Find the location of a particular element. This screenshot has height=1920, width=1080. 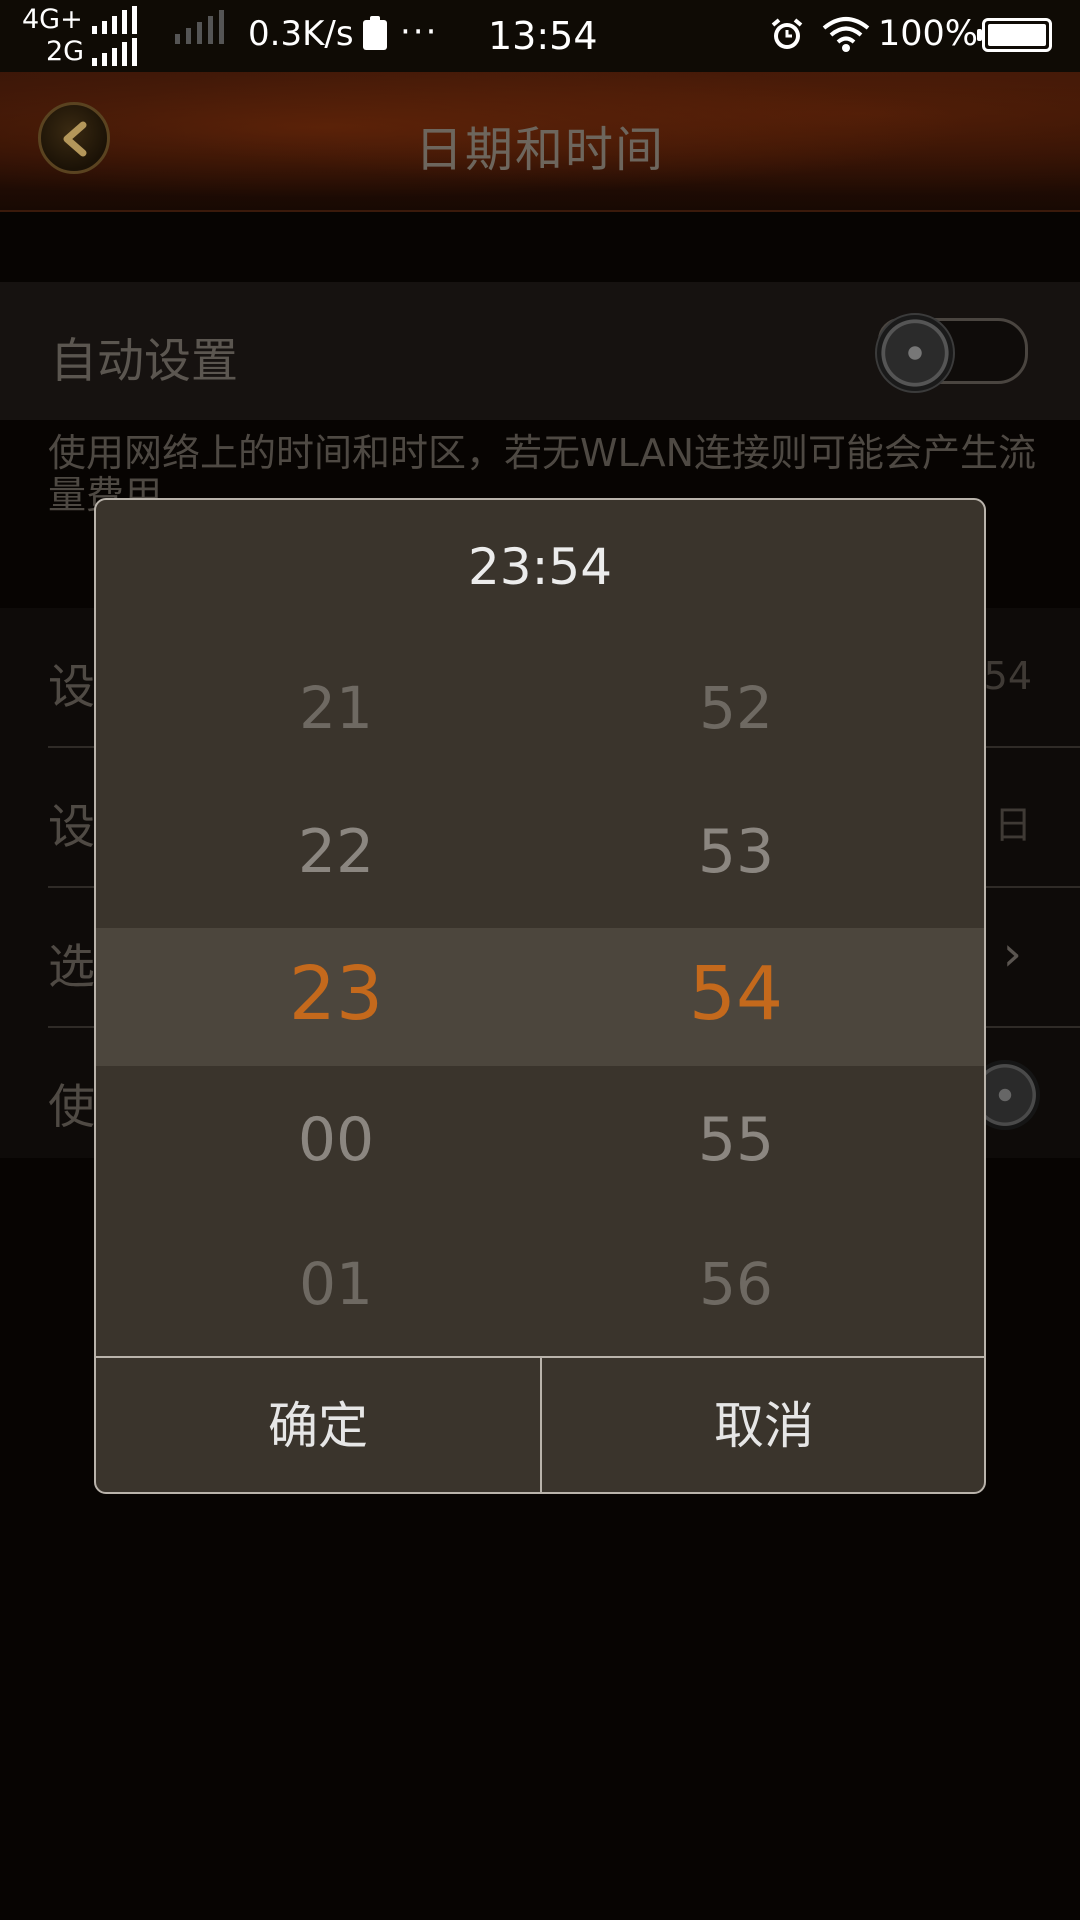

status-time: 13:54 is located at coordinates (543, 36).